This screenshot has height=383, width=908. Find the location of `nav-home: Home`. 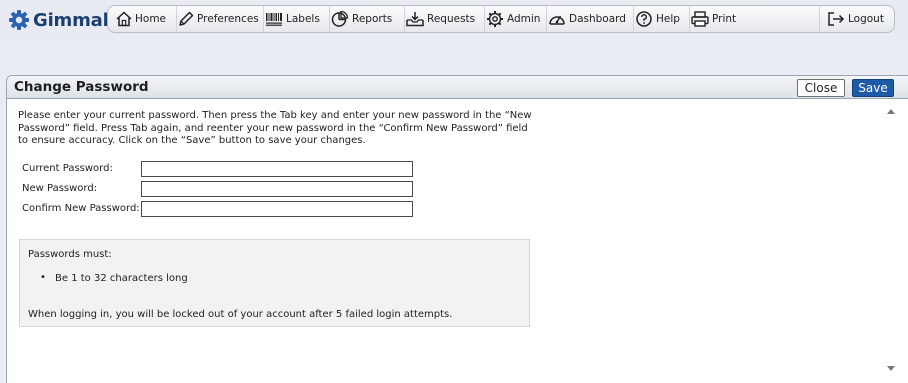

nav-home: Home is located at coordinates (146, 19).